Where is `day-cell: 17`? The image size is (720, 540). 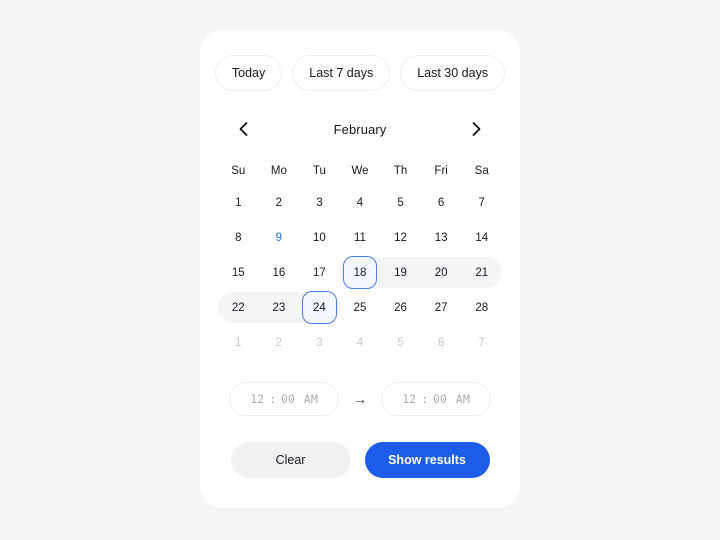
day-cell: 17 is located at coordinates (319, 272).